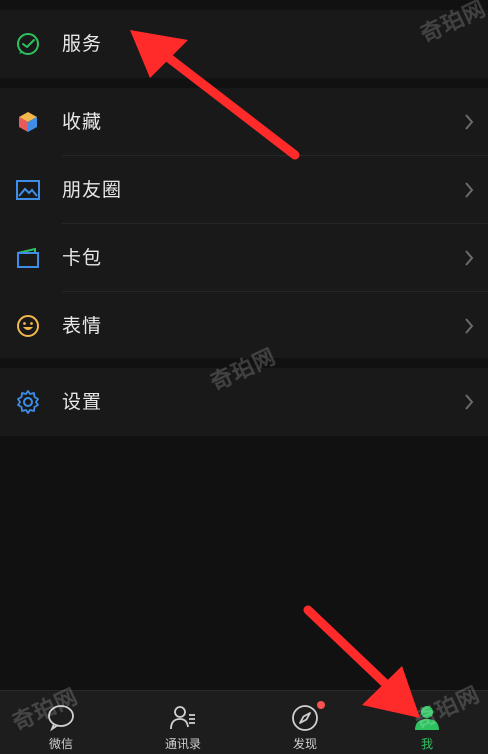 The width and height of the screenshot is (488, 754). I want to click on tab-contacts: 通讯录, so click(183, 722).